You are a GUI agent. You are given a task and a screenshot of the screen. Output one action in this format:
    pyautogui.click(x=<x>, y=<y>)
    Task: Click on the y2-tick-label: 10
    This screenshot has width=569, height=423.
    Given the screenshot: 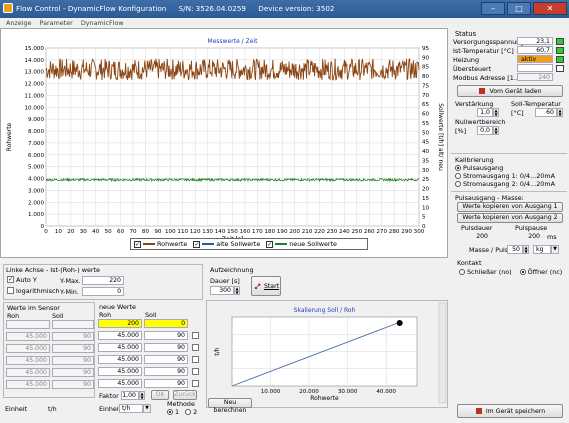 What is the action you would take?
    pyautogui.click(x=426, y=208)
    